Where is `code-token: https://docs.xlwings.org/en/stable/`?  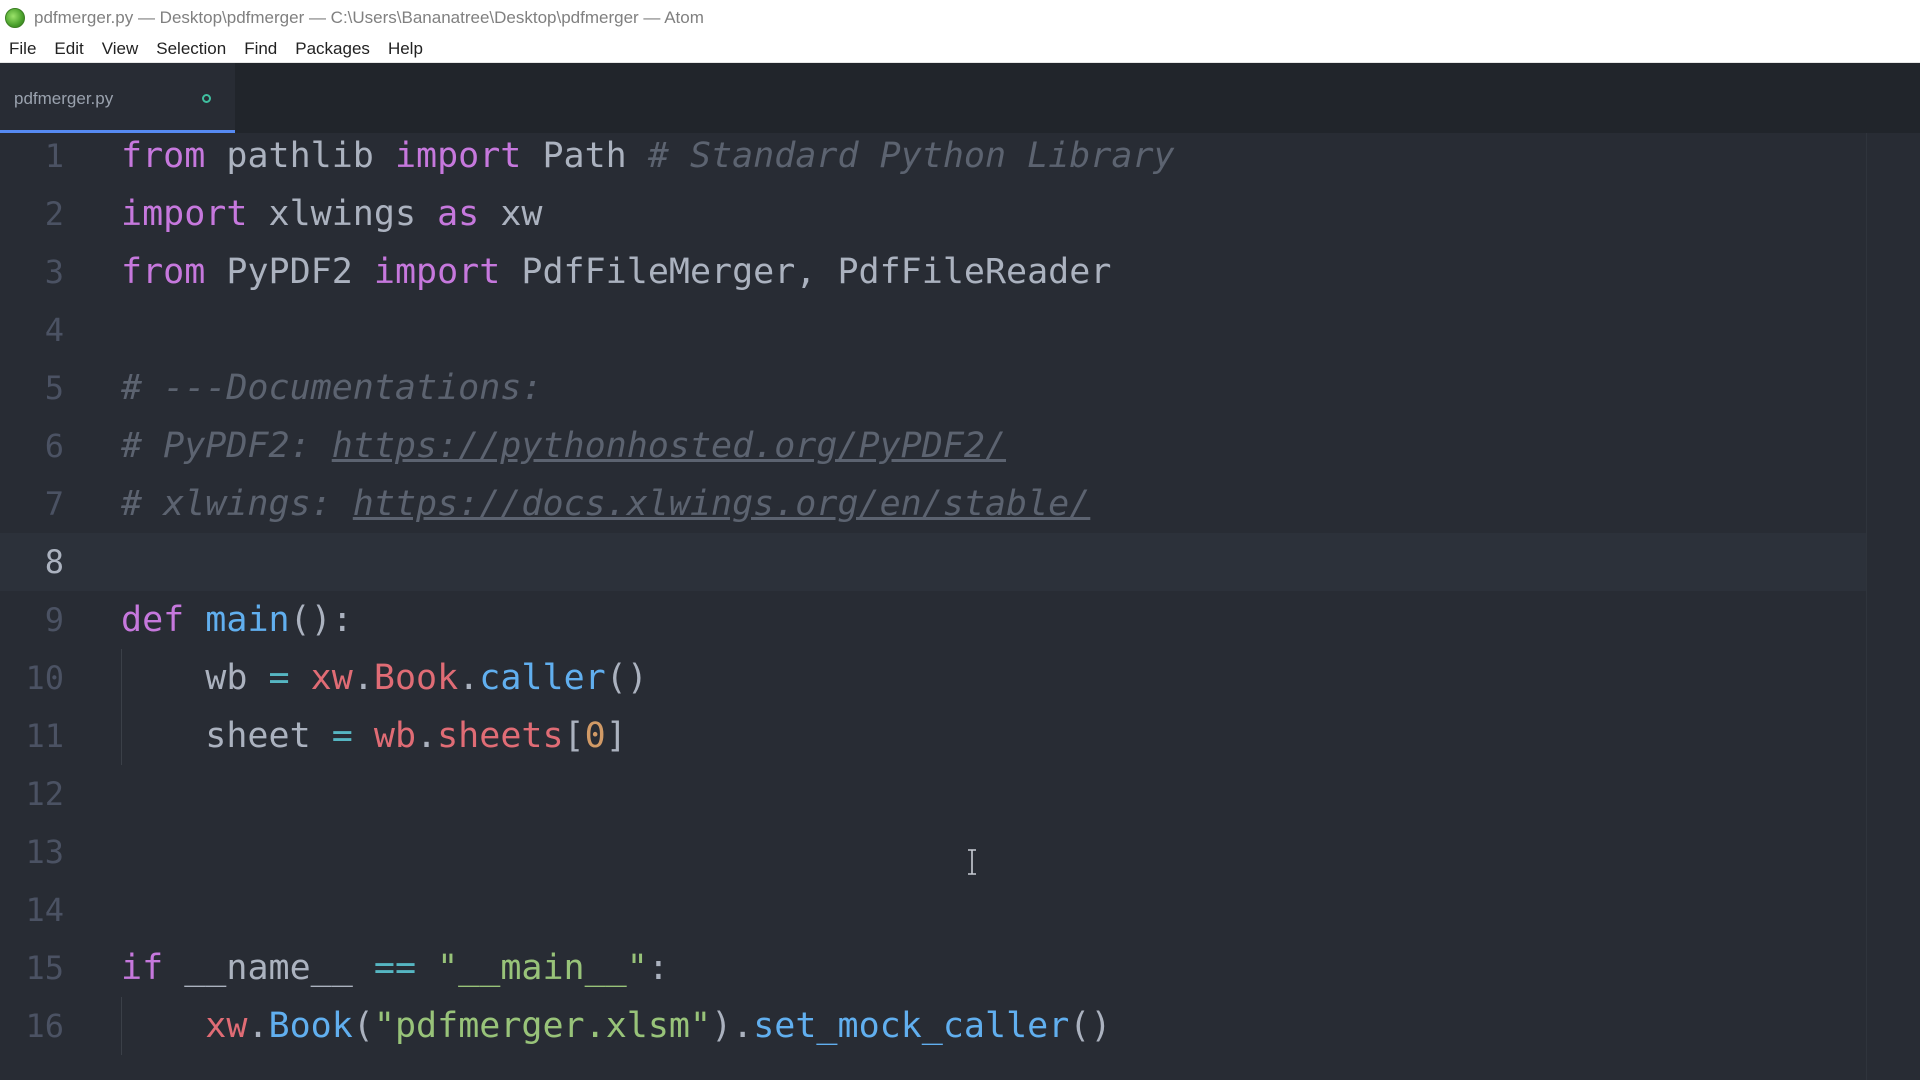
code-token: https://docs.xlwings.org/en/stable/ is located at coordinates (721, 504).